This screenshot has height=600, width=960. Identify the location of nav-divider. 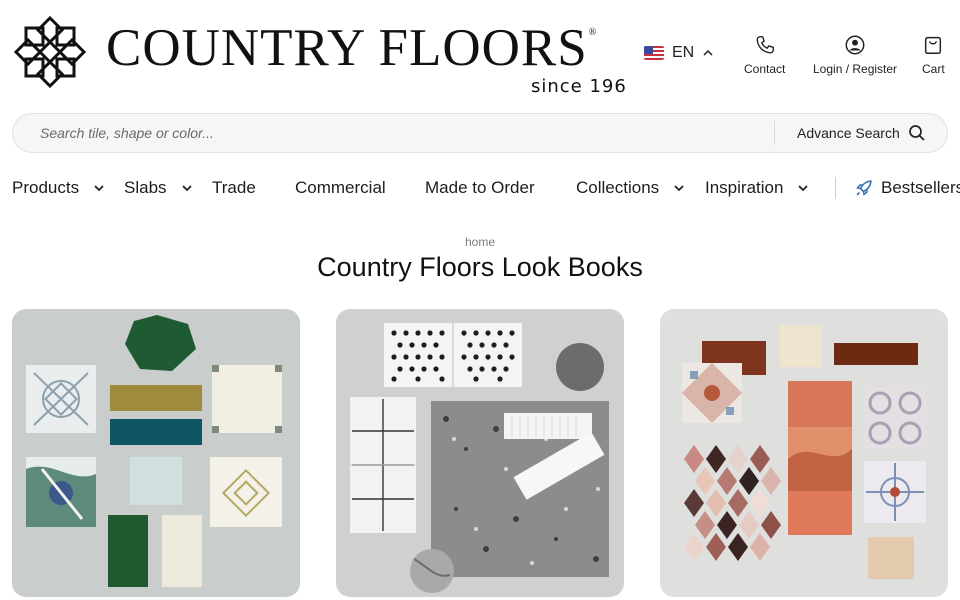
(835, 188).